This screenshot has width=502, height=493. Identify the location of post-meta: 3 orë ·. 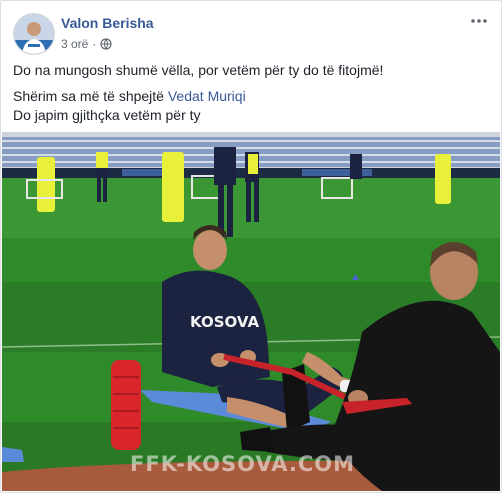
(86, 44).